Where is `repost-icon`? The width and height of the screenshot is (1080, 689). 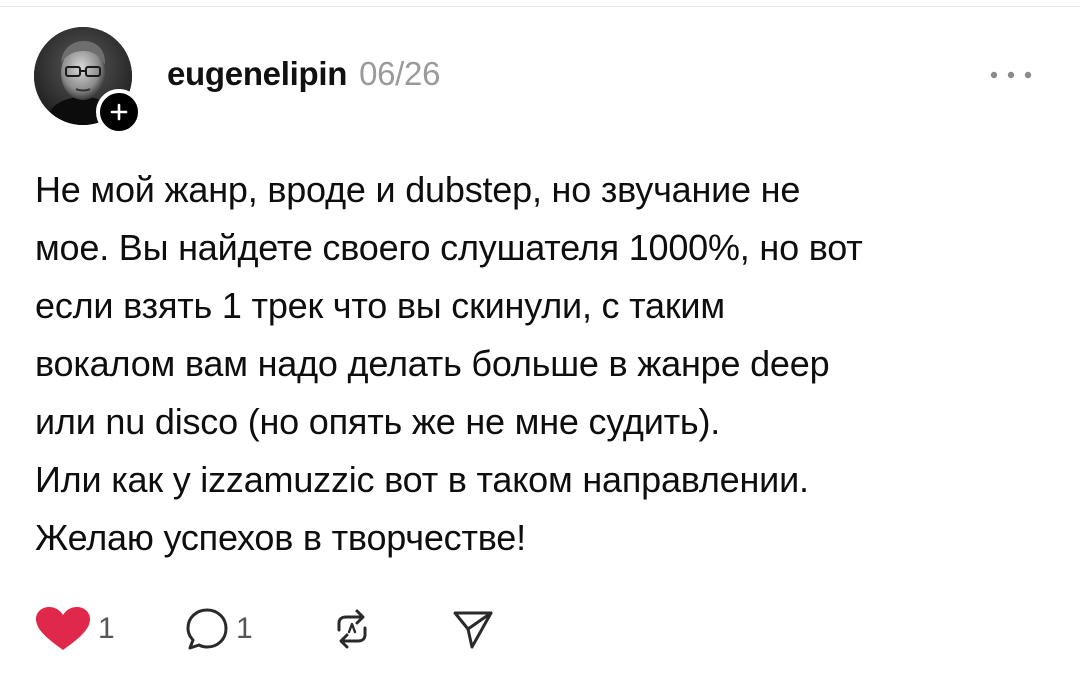
repost-icon is located at coordinates (352, 629).